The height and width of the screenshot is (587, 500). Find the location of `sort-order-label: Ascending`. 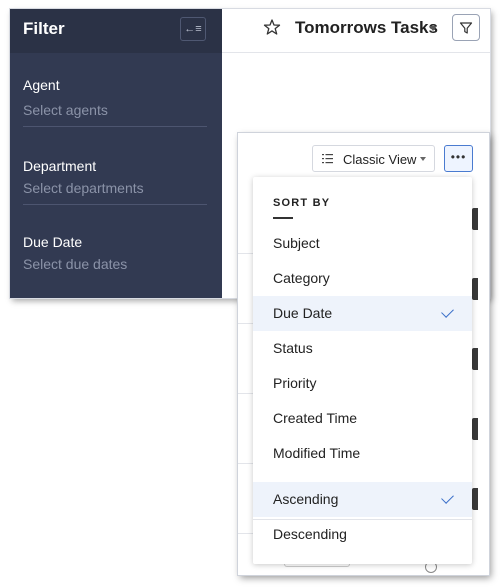

sort-order-label: Ascending is located at coordinates (306, 499).